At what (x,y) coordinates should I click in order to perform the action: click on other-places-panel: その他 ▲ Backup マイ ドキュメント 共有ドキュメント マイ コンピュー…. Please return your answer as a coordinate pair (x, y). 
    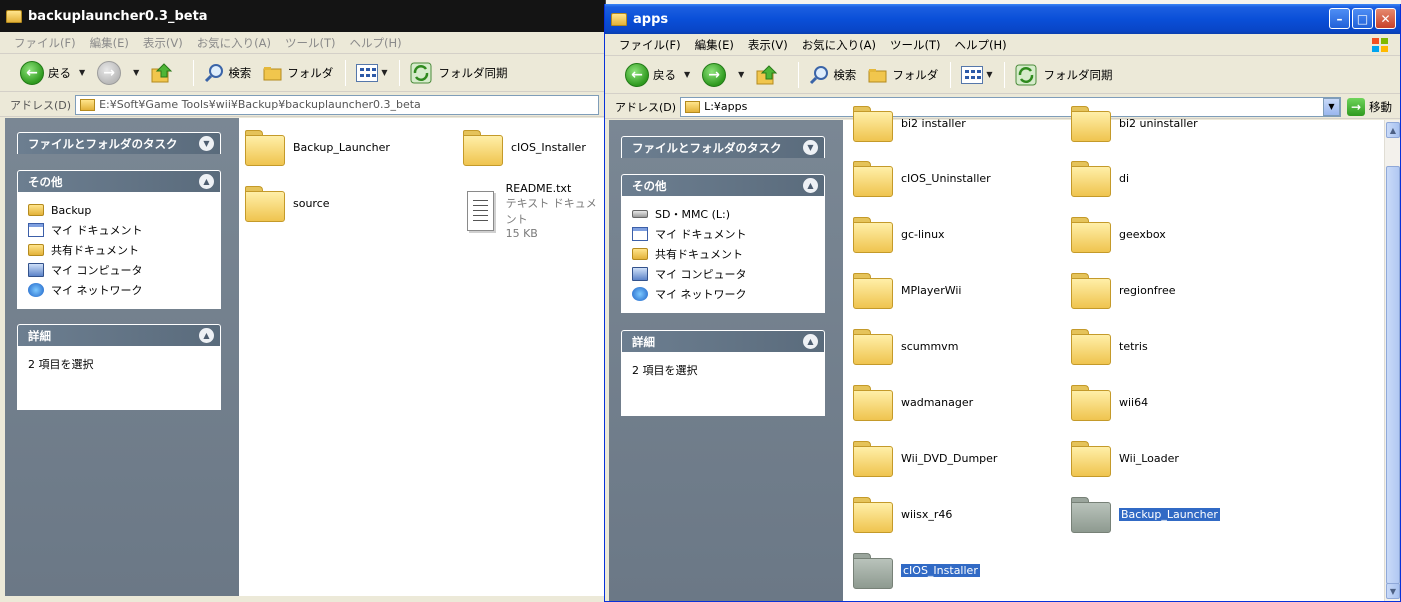
    Looking at the image, I should click on (119, 239).